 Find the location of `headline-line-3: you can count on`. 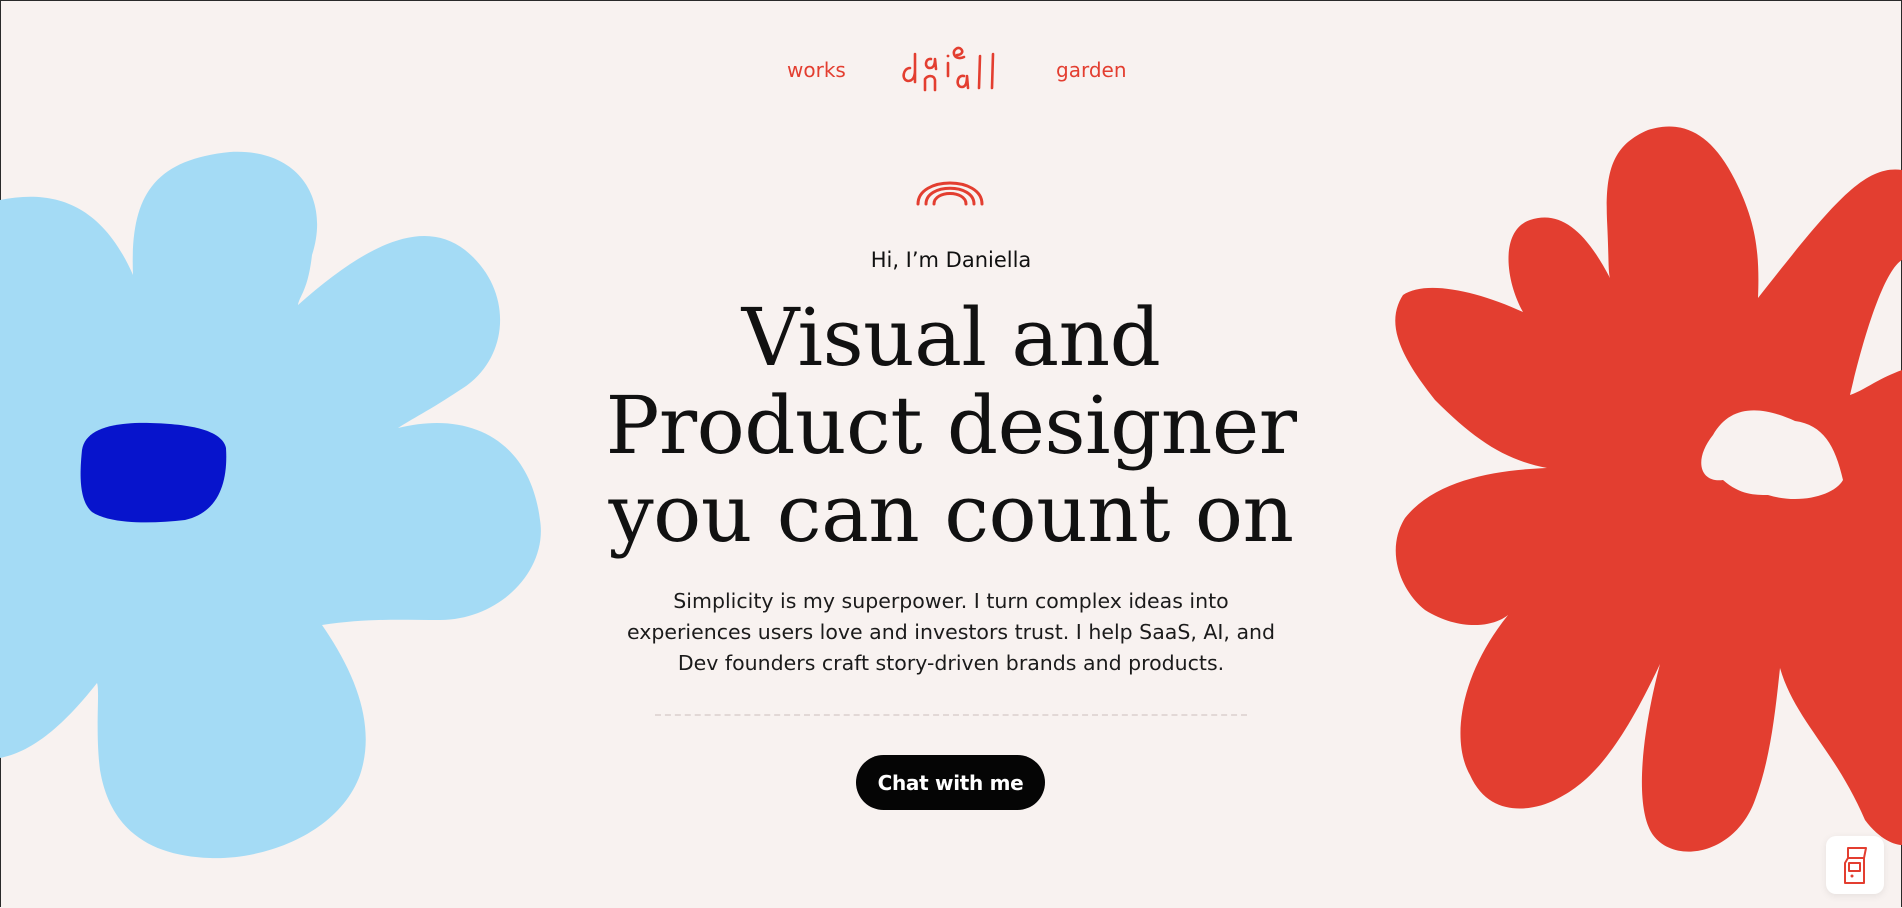

headline-line-3: you can count on is located at coordinates (951, 513).